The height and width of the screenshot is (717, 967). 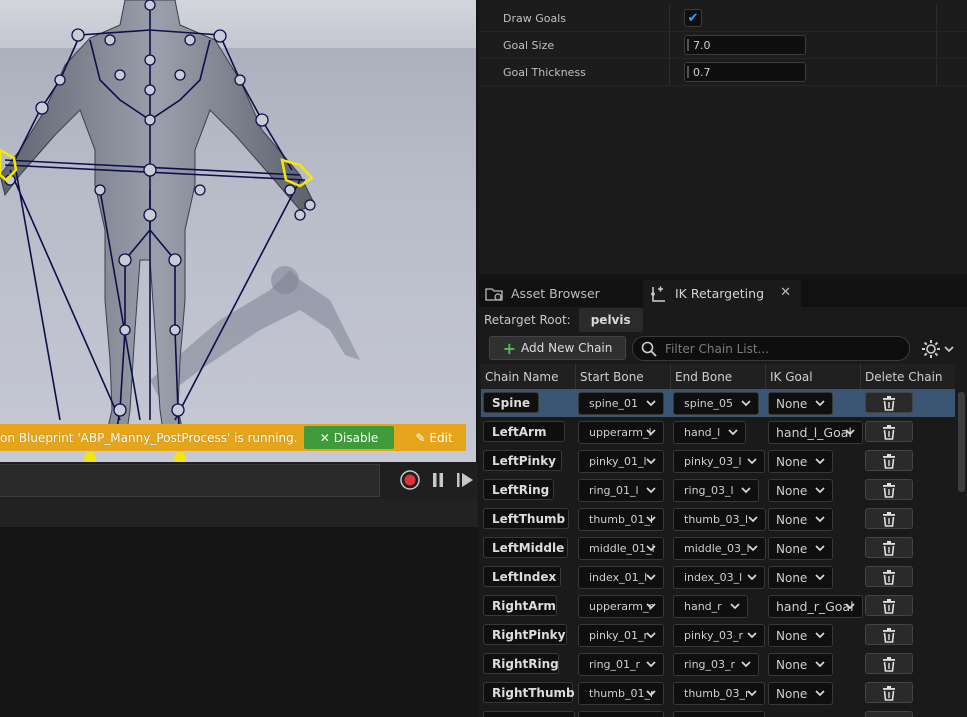 I want to click on tab-asset-browser: Asset Browser, so click(x=559, y=293).